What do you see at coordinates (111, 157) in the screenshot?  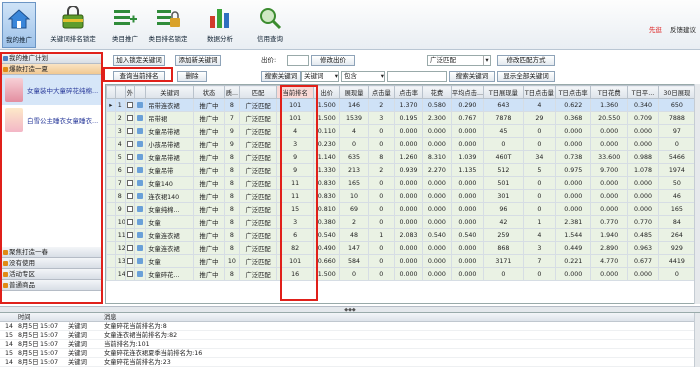 I see `row-indicator-icon` at bounding box center [111, 157].